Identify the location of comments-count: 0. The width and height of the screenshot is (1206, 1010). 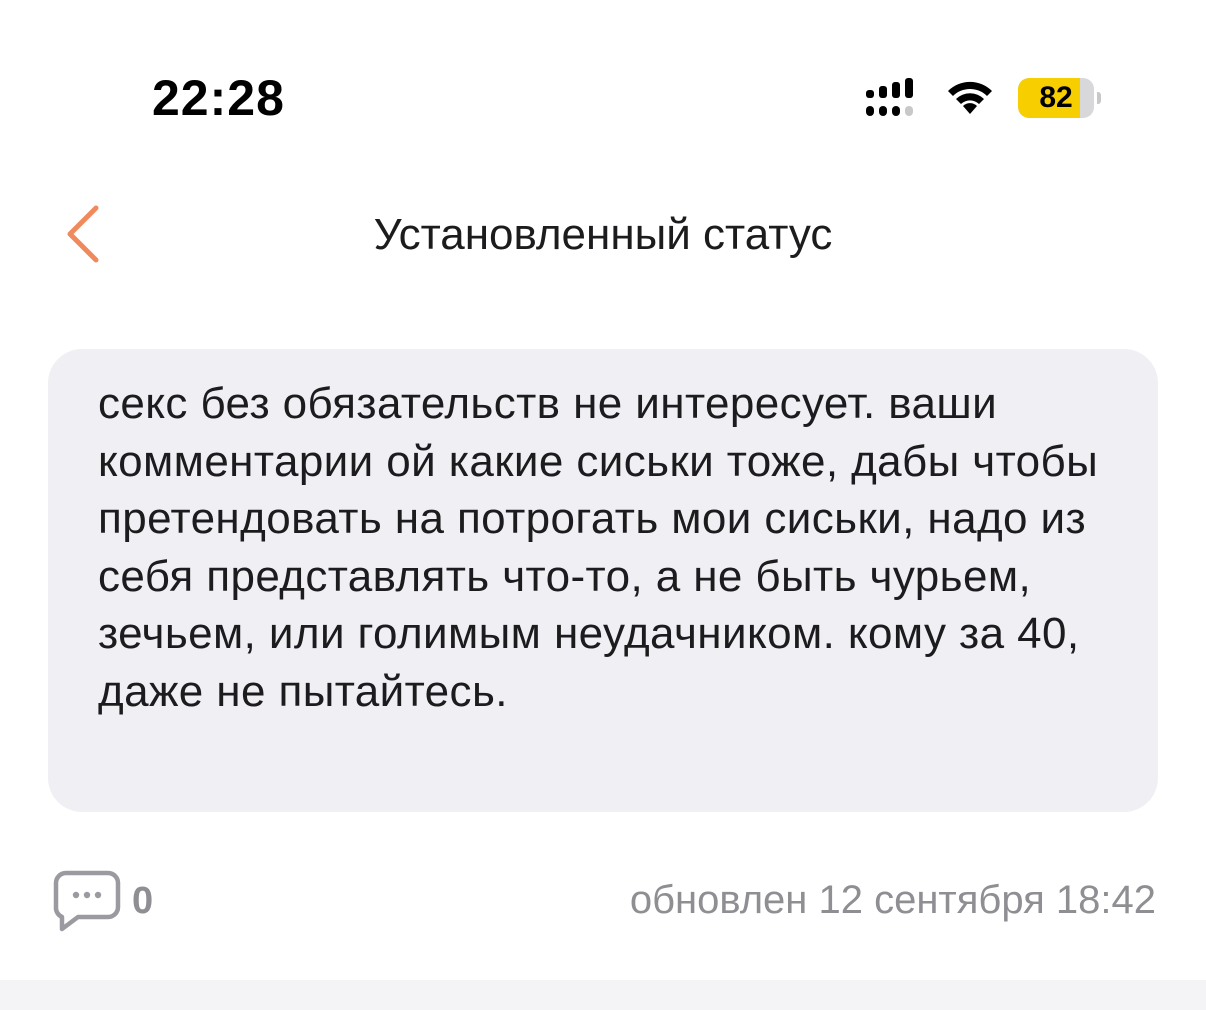
(143, 901).